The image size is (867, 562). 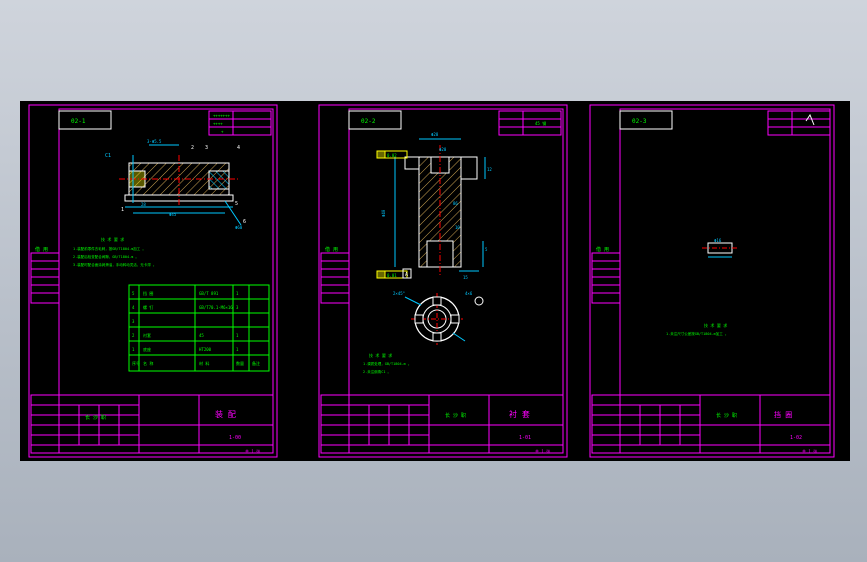 What do you see at coordinates (455, 203) in the screenshot?
I see `dim-5: 86` at bounding box center [455, 203].